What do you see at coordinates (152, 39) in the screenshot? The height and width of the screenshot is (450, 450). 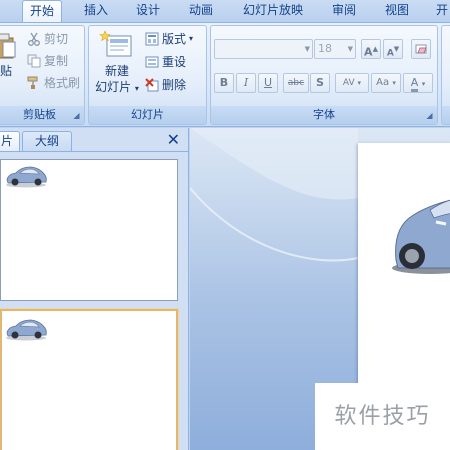 I see `layout-icon` at bounding box center [152, 39].